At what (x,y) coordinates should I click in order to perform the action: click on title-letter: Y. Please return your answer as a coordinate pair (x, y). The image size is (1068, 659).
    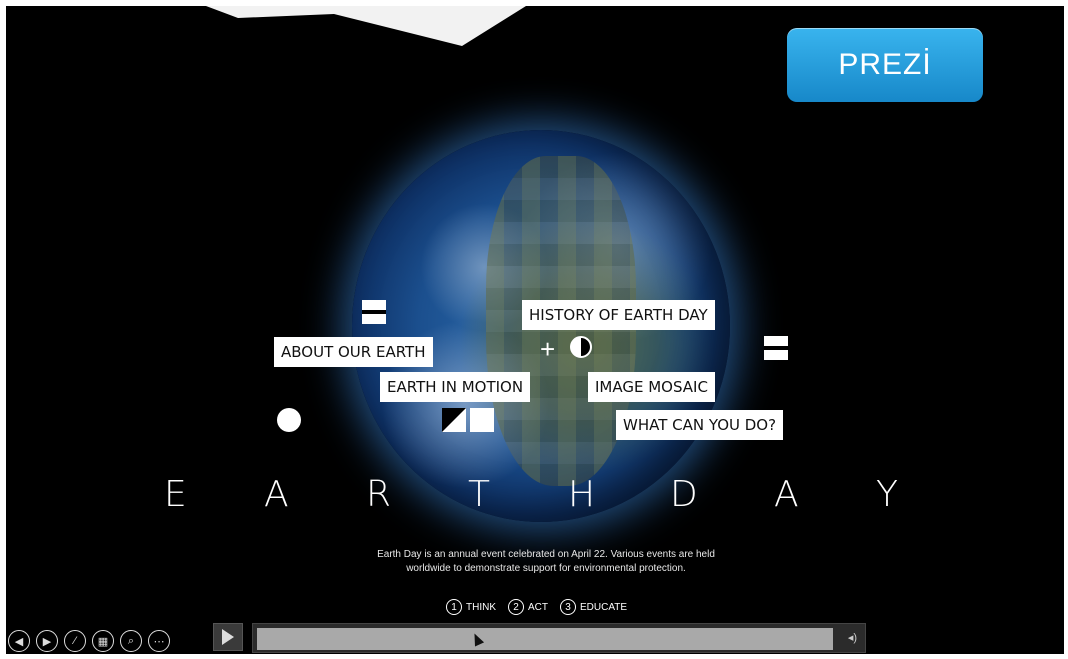
    Looking at the image, I should click on (887, 494).